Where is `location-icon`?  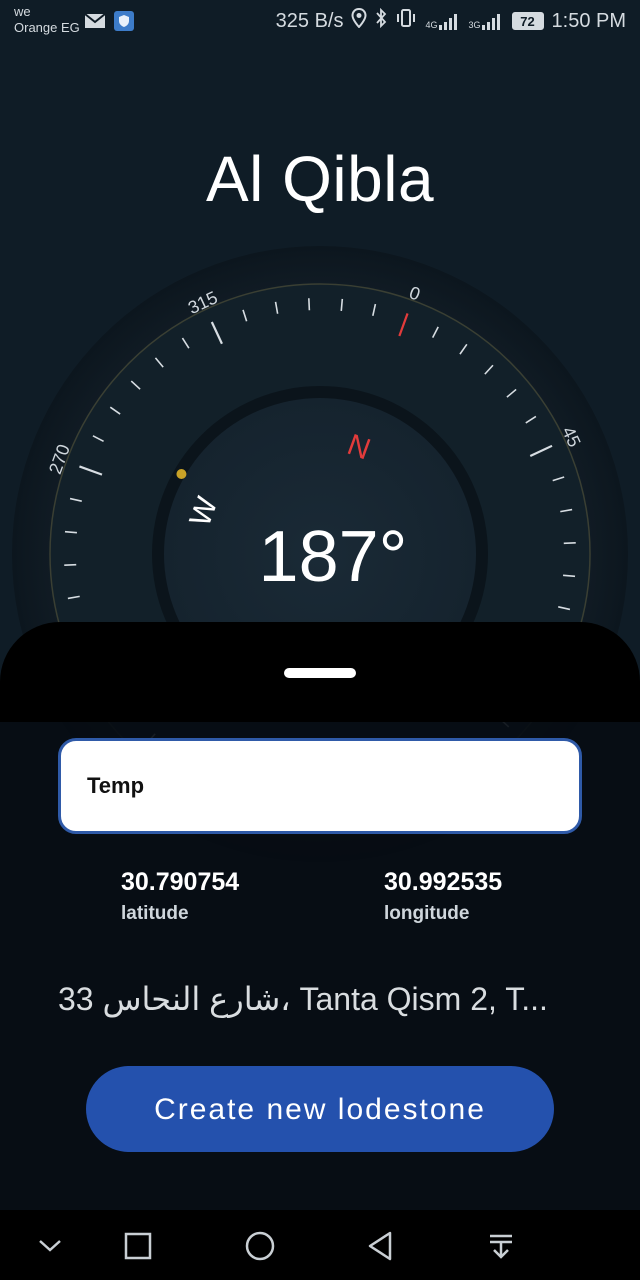 location-icon is located at coordinates (359, 20).